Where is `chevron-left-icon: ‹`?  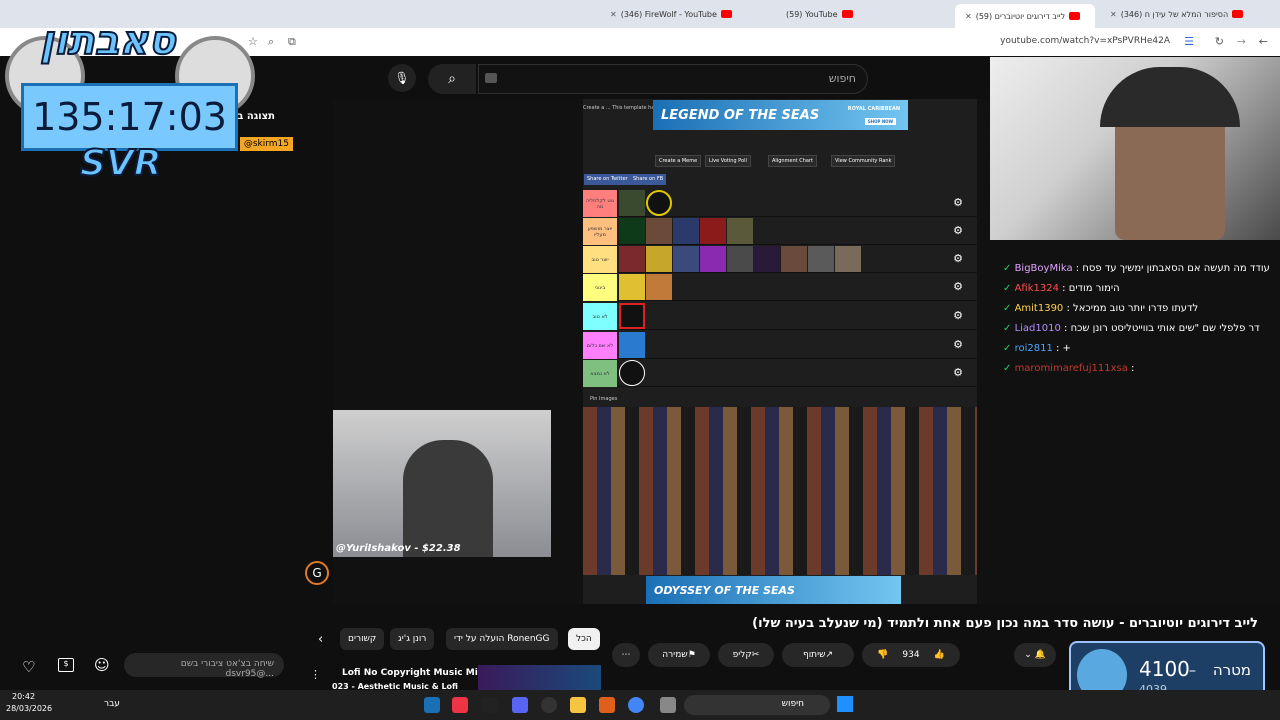 chevron-left-icon: ‹ is located at coordinates (320, 639).